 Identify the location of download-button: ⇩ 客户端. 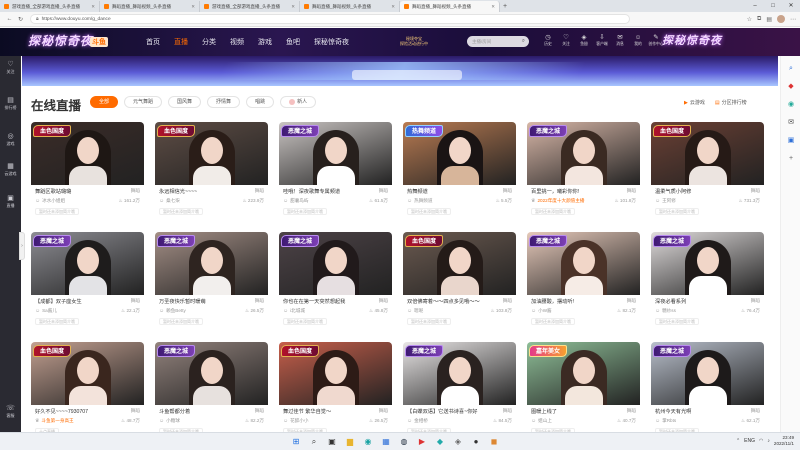
(602, 40).